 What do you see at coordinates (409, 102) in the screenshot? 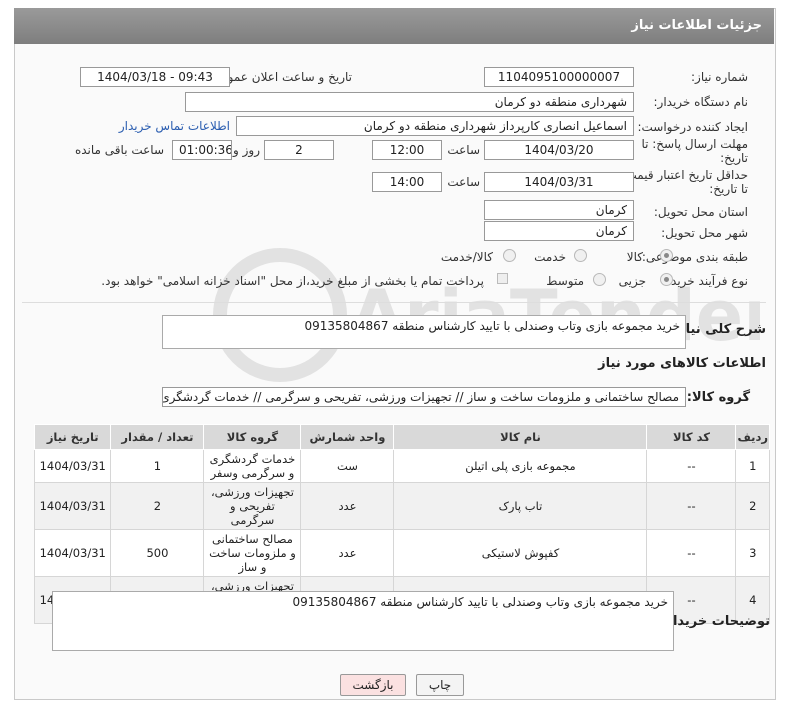
I see `buyer-org-field: شهرداری منطقه دو کرمان` at bounding box center [409, 102].